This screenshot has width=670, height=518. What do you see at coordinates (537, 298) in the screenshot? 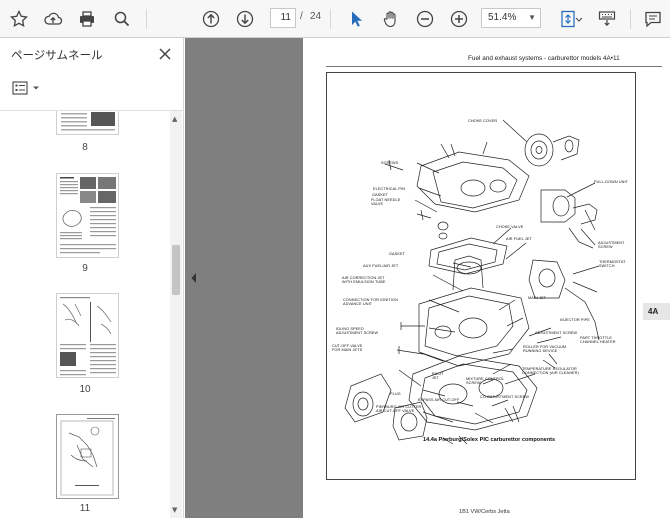
I see `diagram-label: MAIN JET` at bounding box center [537, 298].